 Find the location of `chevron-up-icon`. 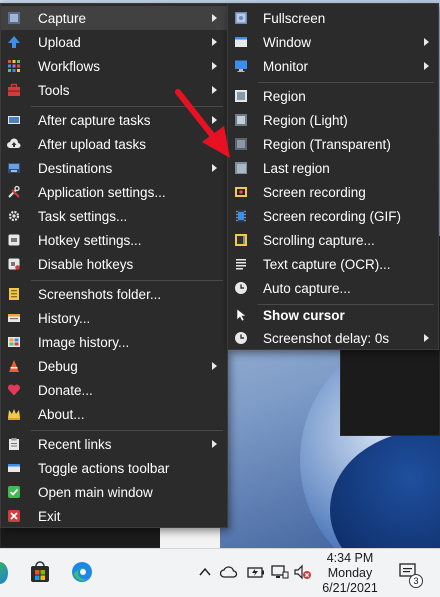

chevron-up-icon is located at coordinates (205, 572).